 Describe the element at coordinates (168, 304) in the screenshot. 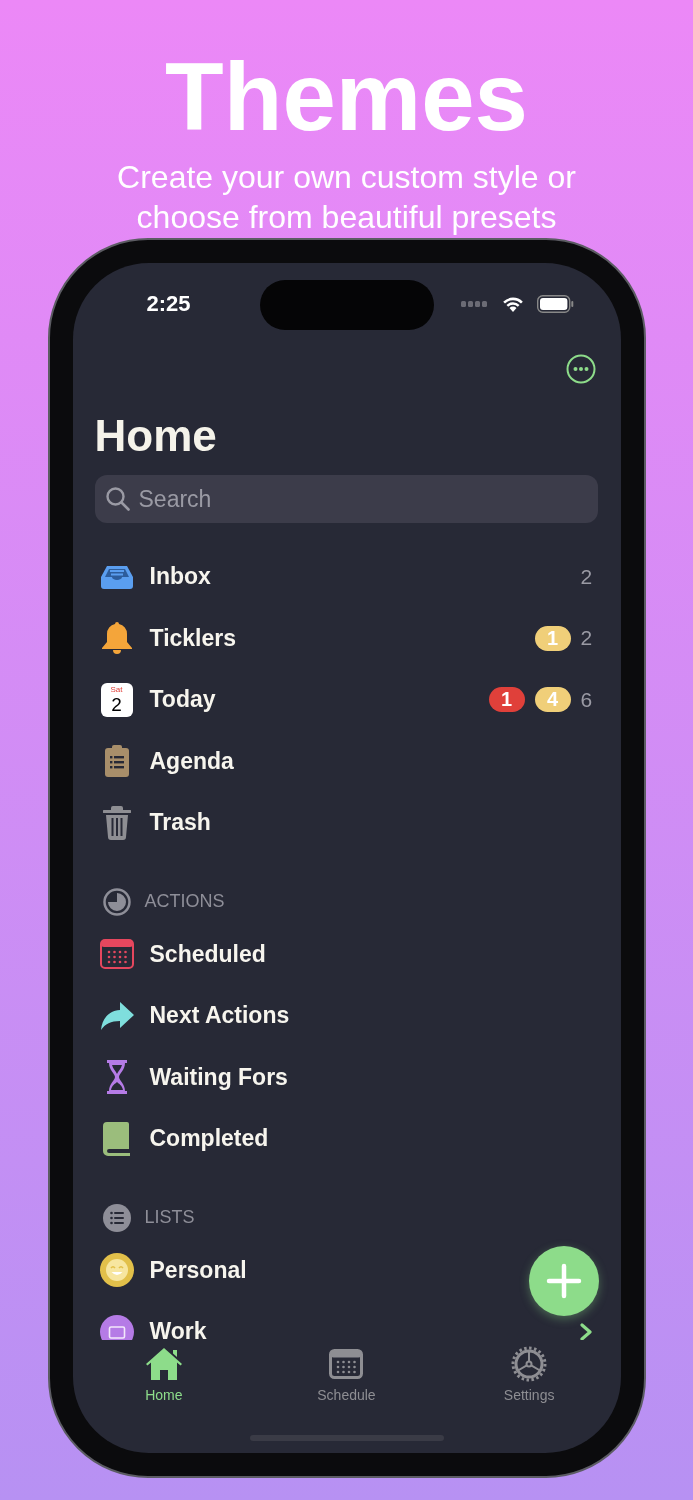

I see `status-time: 2:25` at that location.